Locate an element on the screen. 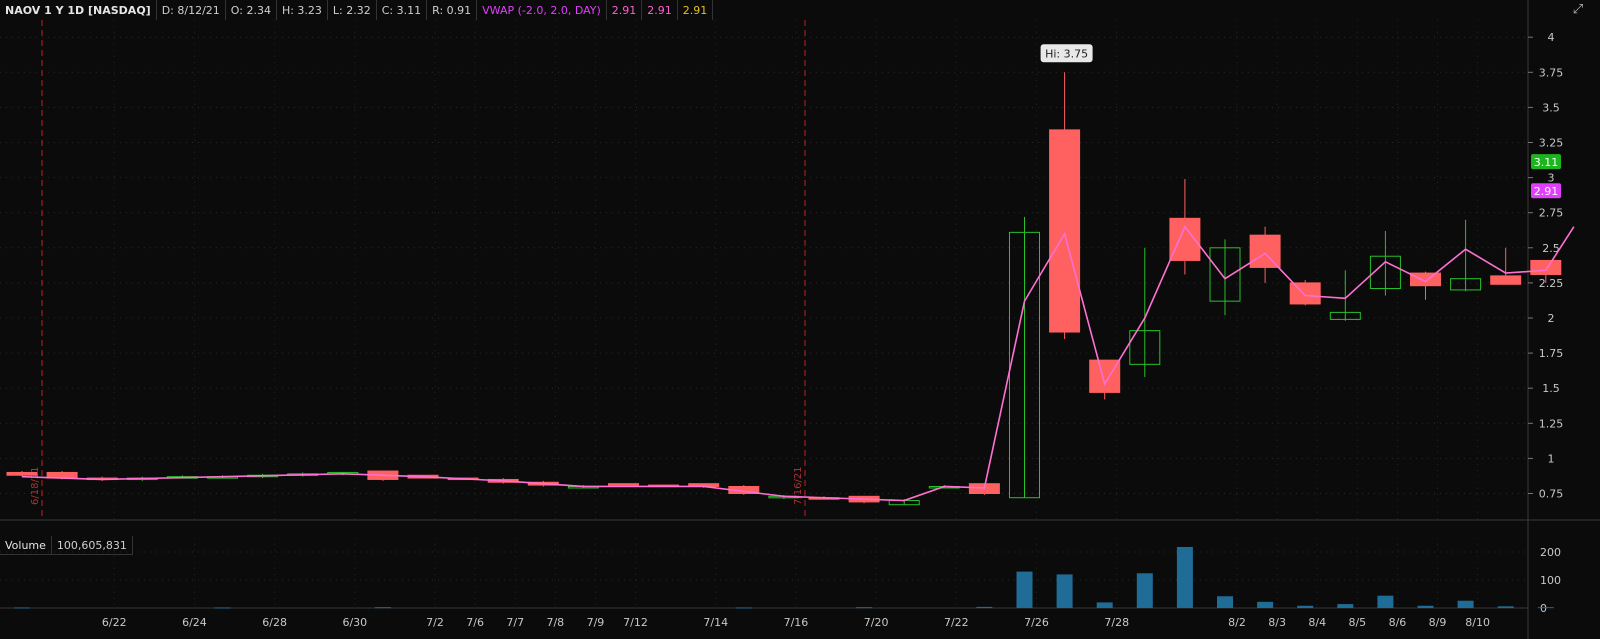  close-readout: C: 3.11 is located at coordinates (402, 10).